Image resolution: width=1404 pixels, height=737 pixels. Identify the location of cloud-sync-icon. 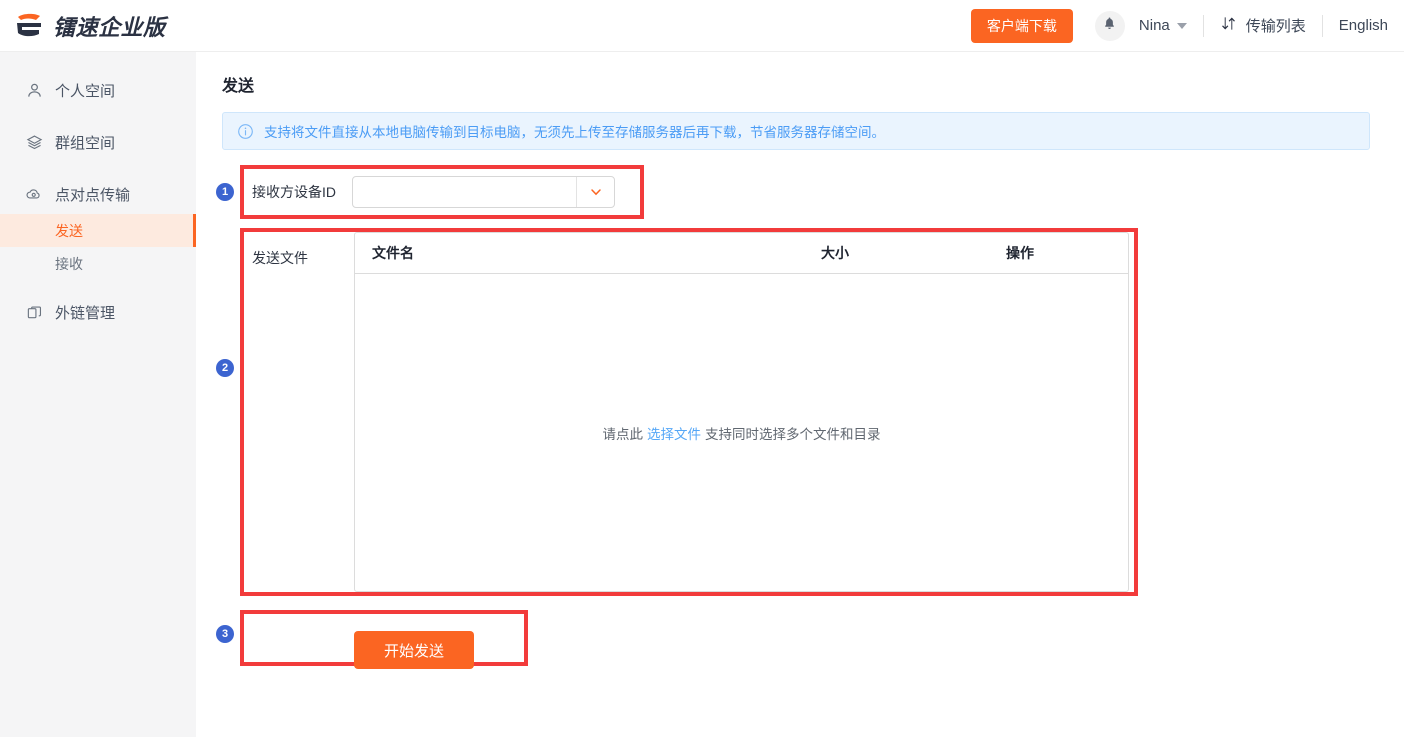
(34, 194).